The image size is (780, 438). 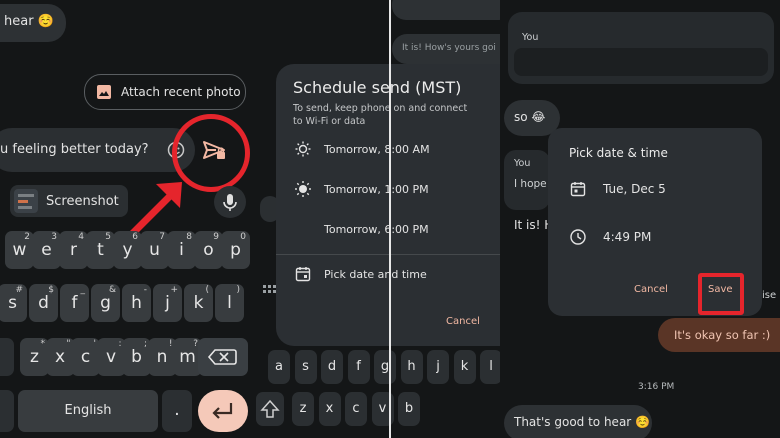 What do you see at coordinates (230, 202) in the screenshot?
I see `mic-button` at bounding box center [230, 202].